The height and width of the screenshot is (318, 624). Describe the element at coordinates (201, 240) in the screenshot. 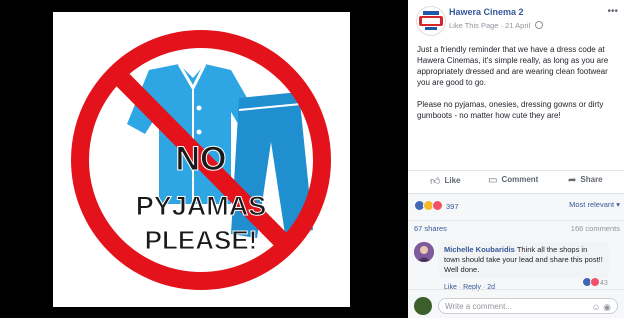

I see `sign-line-3: PLEASE!` at that location.